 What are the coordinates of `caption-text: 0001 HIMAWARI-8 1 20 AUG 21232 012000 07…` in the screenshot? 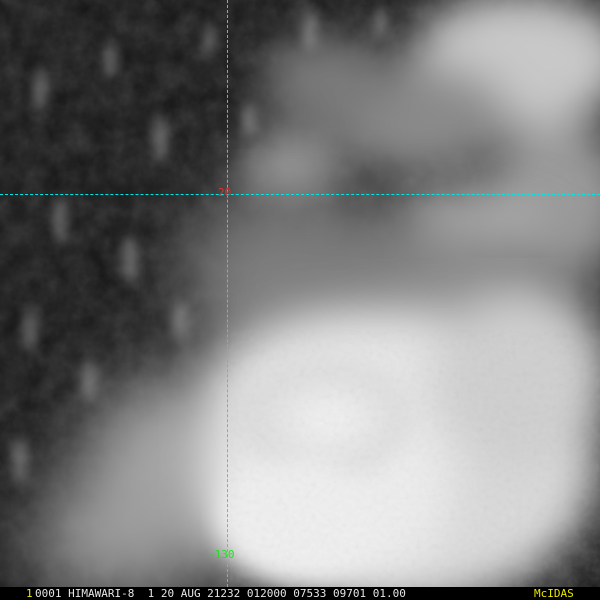 It's located at (220, 593).